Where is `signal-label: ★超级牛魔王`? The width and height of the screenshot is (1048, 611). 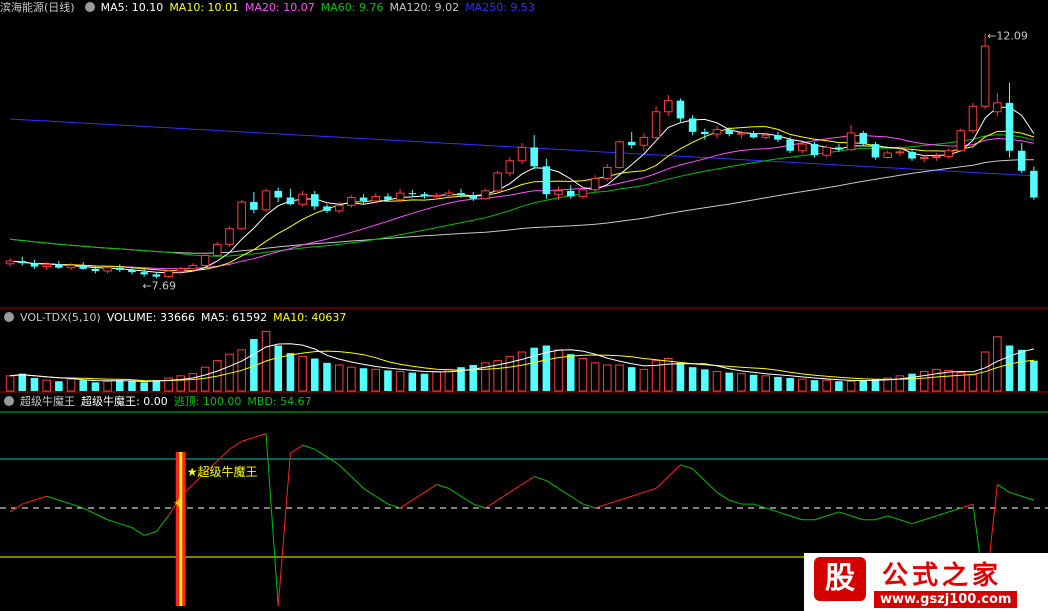 signal-label: ★超级牛魔王 is located at coordinates (222, 471).